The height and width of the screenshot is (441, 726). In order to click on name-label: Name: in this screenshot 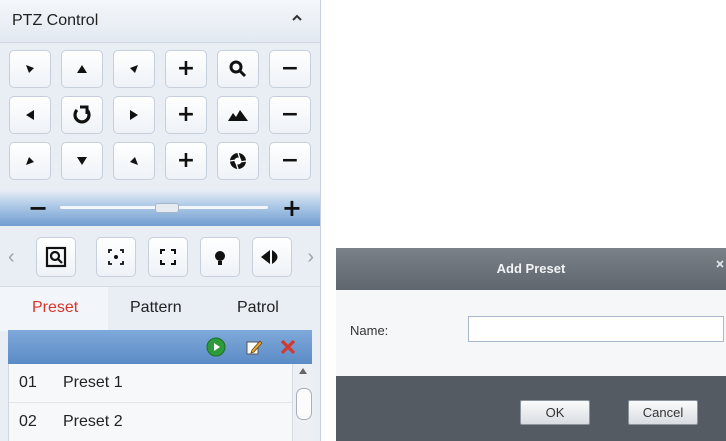, I will do `click(369, 330)`.